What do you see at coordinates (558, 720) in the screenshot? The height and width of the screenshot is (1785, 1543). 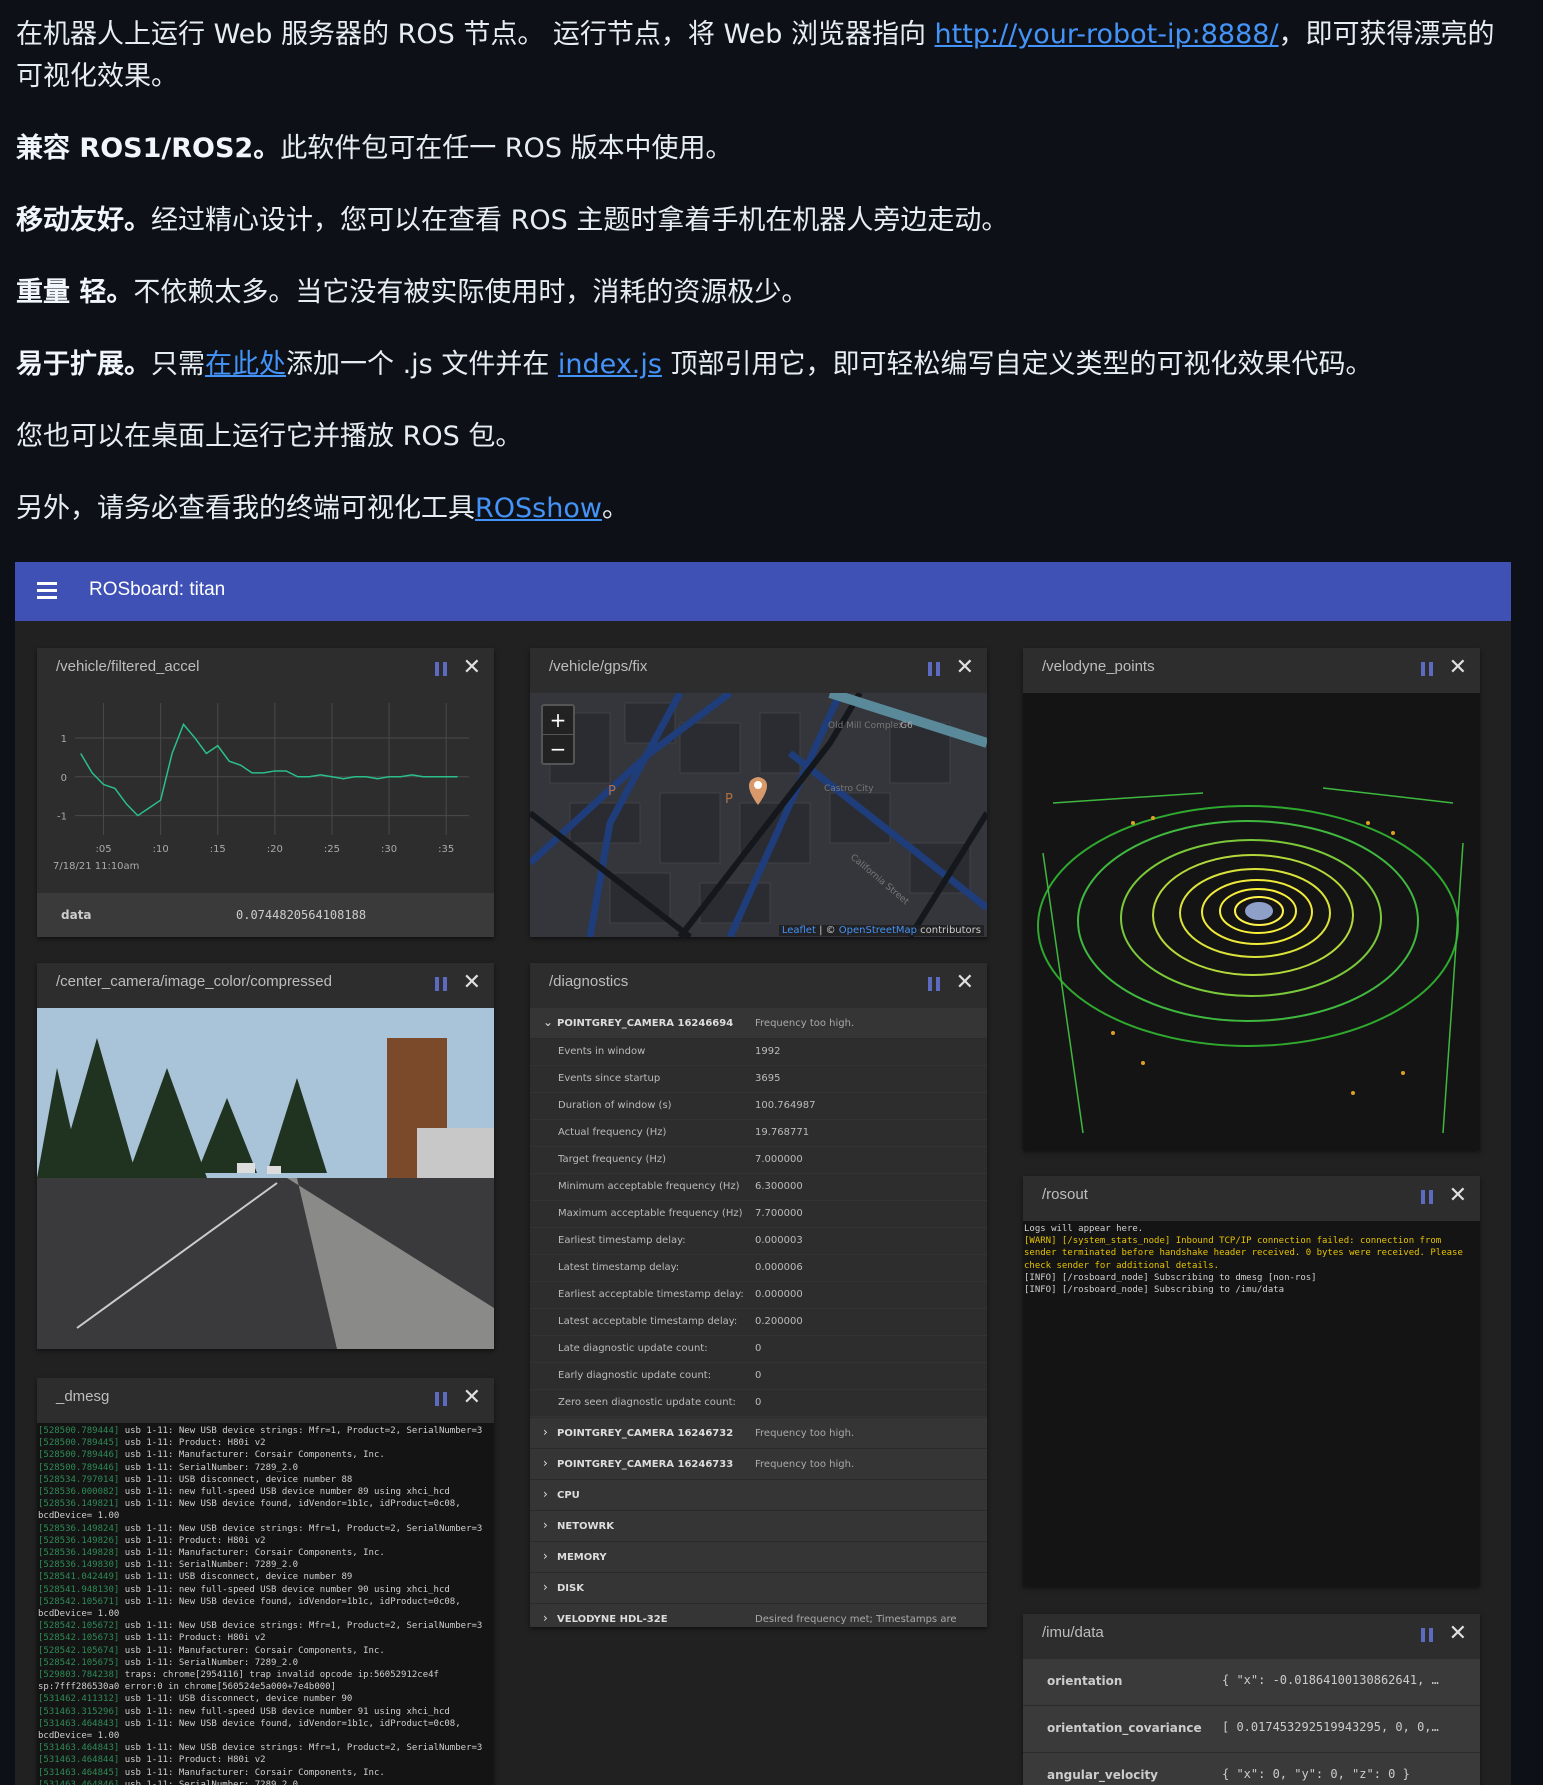 I see `zoom-in-button: +` at bounding box center [558, 720].